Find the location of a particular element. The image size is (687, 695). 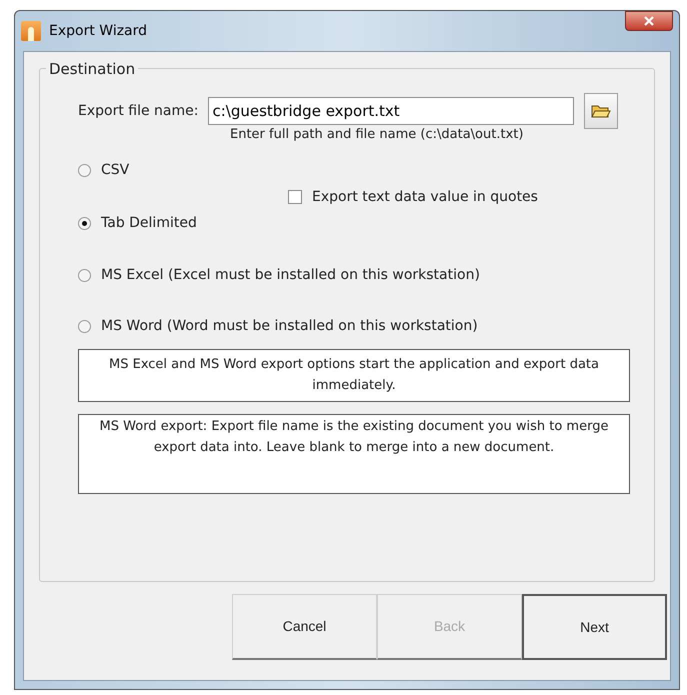

radio-label: Tab Delimited is located at coordinates (149, 223).